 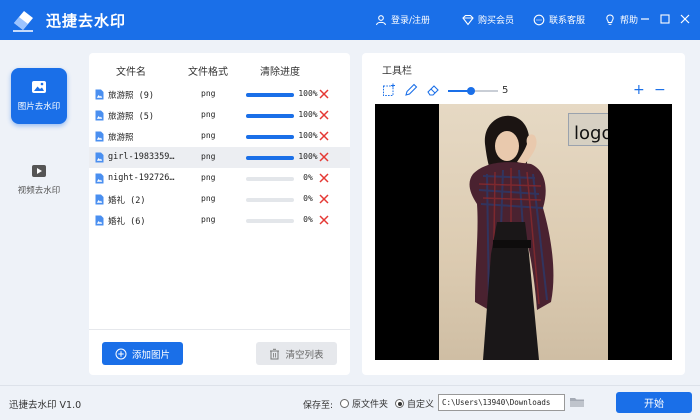 What do you see at coordinates (45, 405) in the screenshot?
I see `app-version: 迅捷去水印 V1.0` at bounding box center [45, 405].